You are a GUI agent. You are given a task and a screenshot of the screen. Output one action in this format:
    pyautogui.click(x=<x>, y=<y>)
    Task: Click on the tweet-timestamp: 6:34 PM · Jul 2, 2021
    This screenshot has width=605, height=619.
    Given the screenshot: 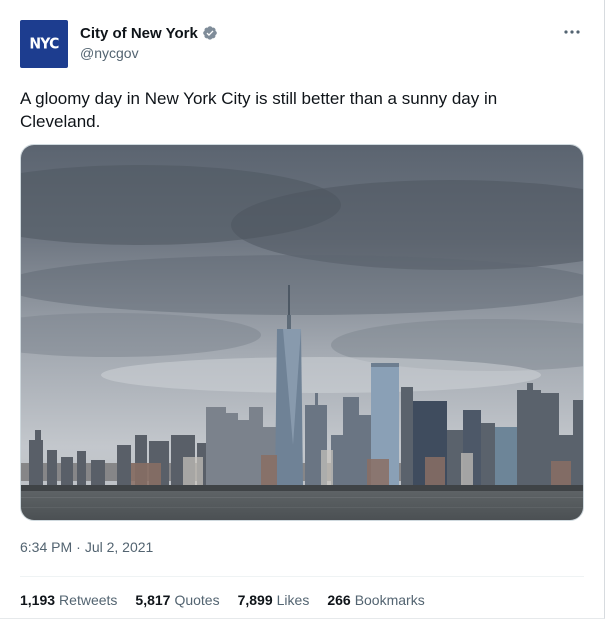 What is the action you would take?
    pyautogui.click(x=86, y=547)
    